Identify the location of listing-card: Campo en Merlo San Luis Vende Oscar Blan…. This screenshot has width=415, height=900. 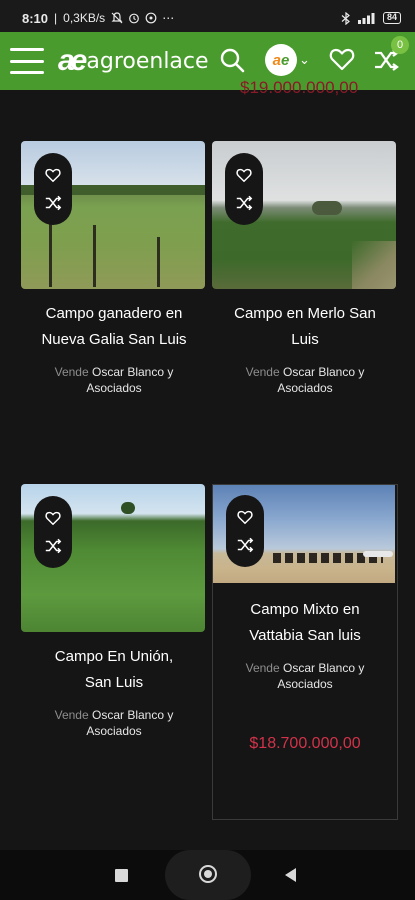
(305, 276).